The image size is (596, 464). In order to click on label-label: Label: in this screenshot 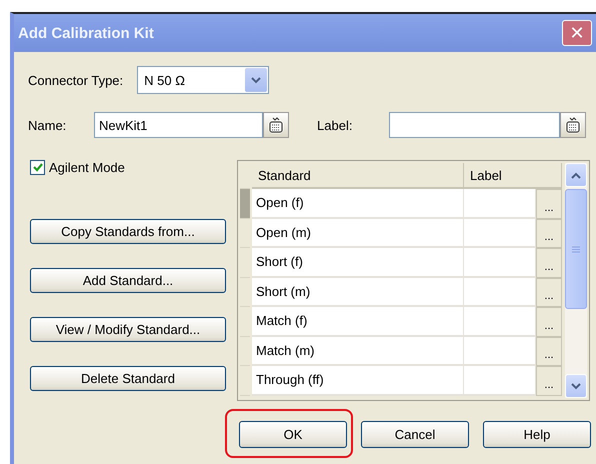, I will do `click(335, 125)`.